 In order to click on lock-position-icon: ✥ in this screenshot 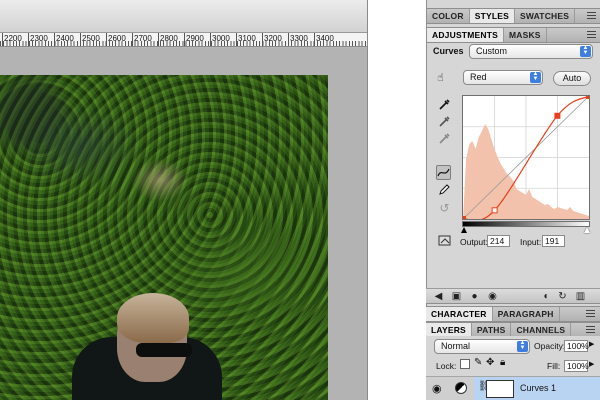, I will do `click(490, 362)`.